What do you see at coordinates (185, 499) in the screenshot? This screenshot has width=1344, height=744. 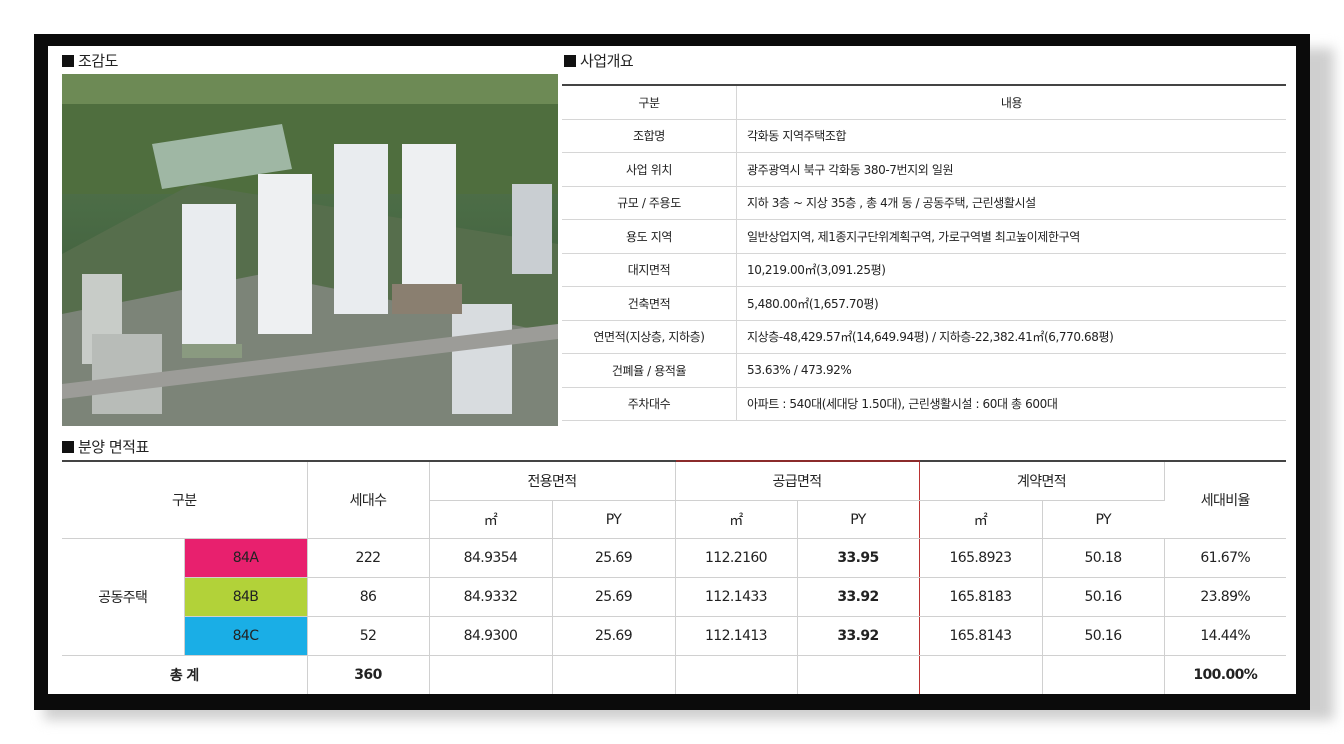 I see `category-header: 구분` at bounding box center [185, 499].